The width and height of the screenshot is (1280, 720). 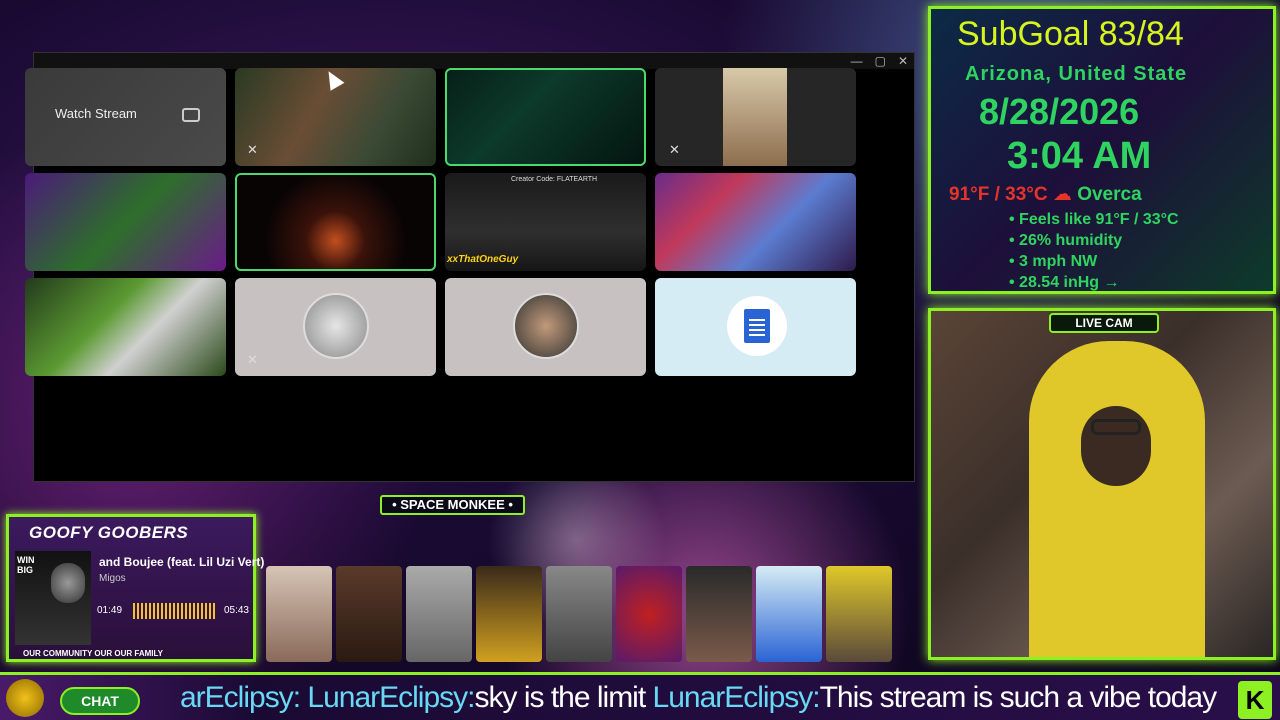 I want to click on elapsed-time: 01:49, so click(x=110, y=610).